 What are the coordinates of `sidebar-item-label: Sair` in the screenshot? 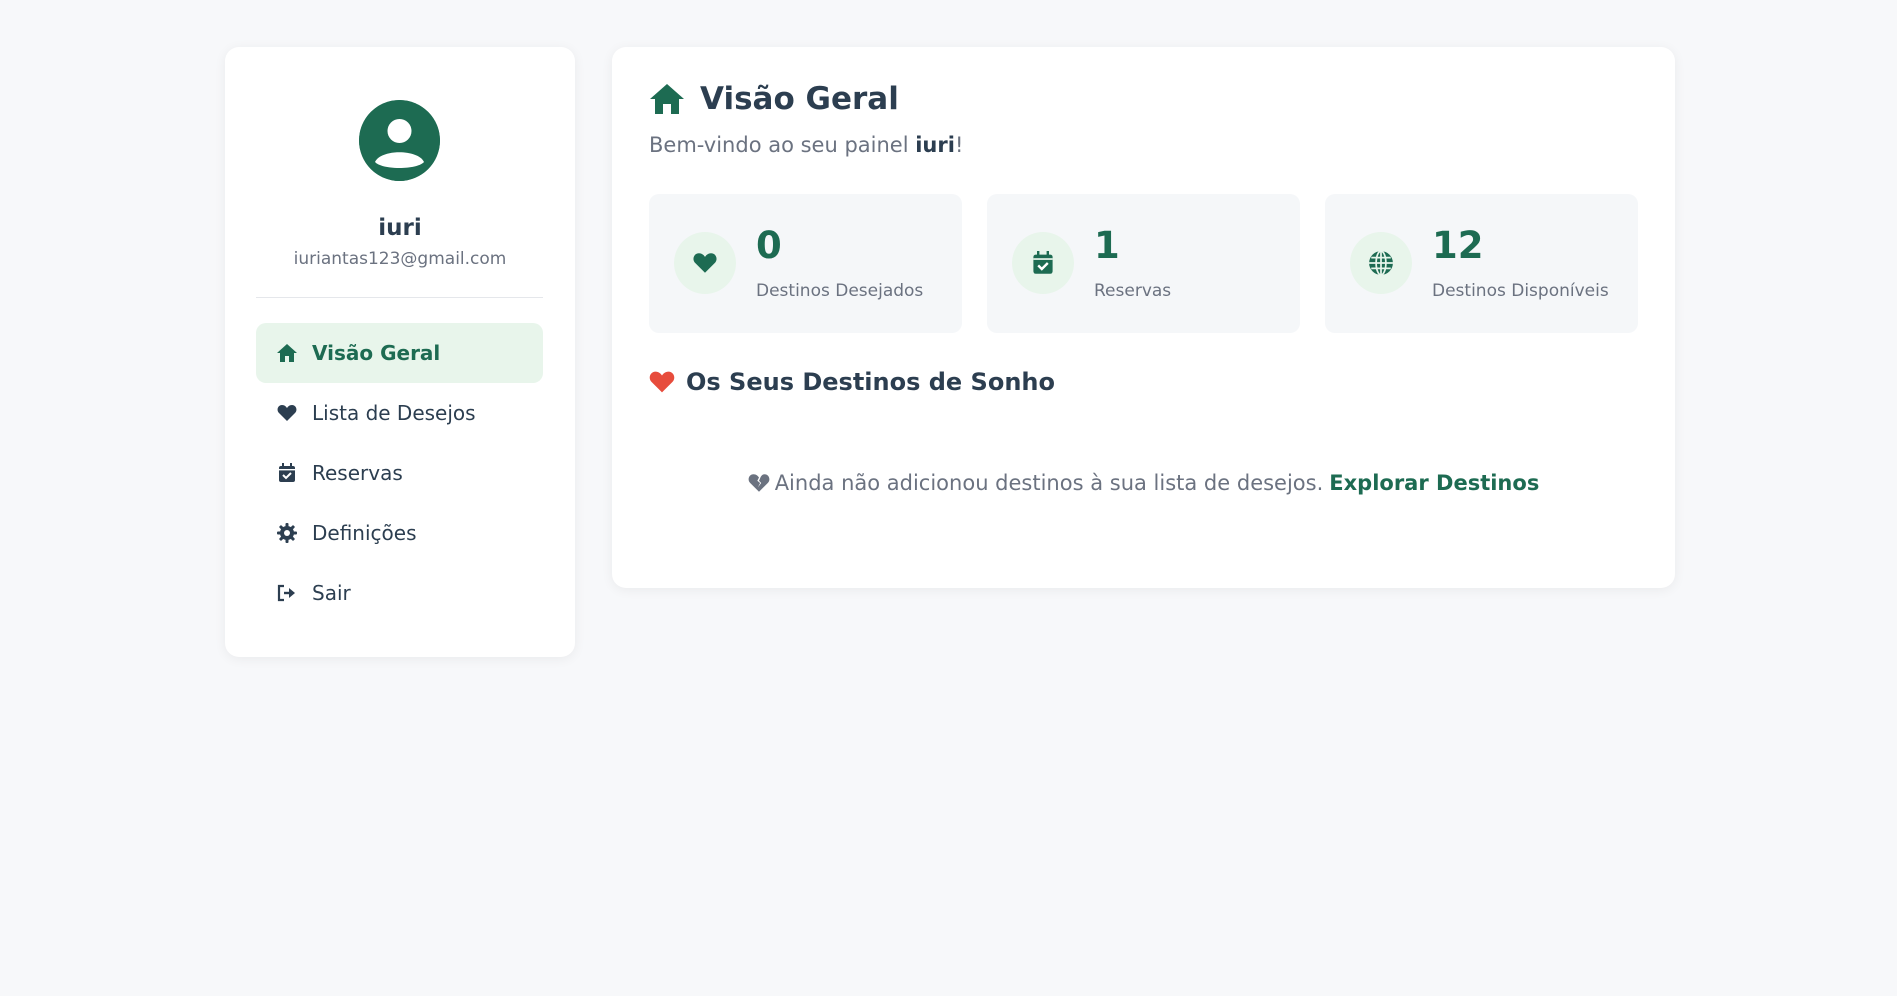 It's located at (331, 593).